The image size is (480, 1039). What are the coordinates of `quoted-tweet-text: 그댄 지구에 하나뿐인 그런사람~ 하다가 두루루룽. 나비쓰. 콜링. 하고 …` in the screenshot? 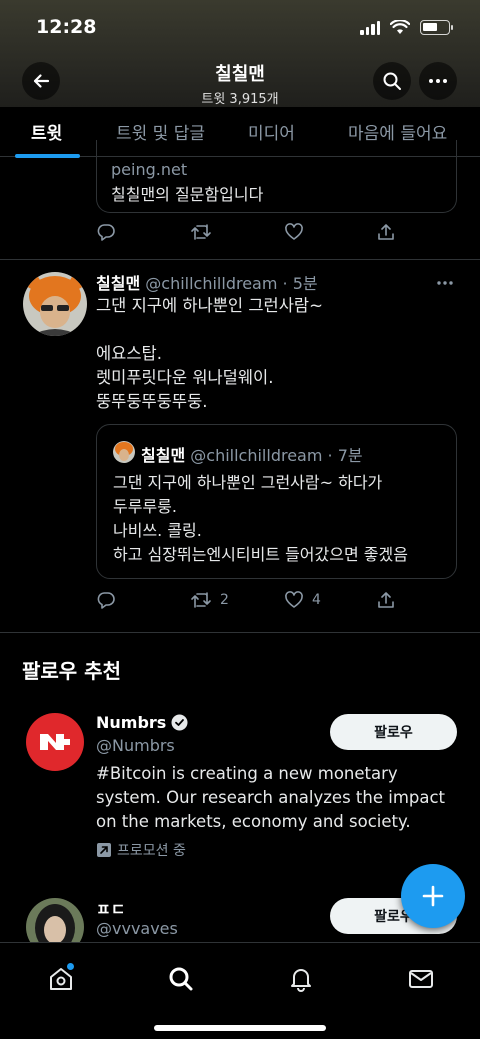 It's located at (260, 518).